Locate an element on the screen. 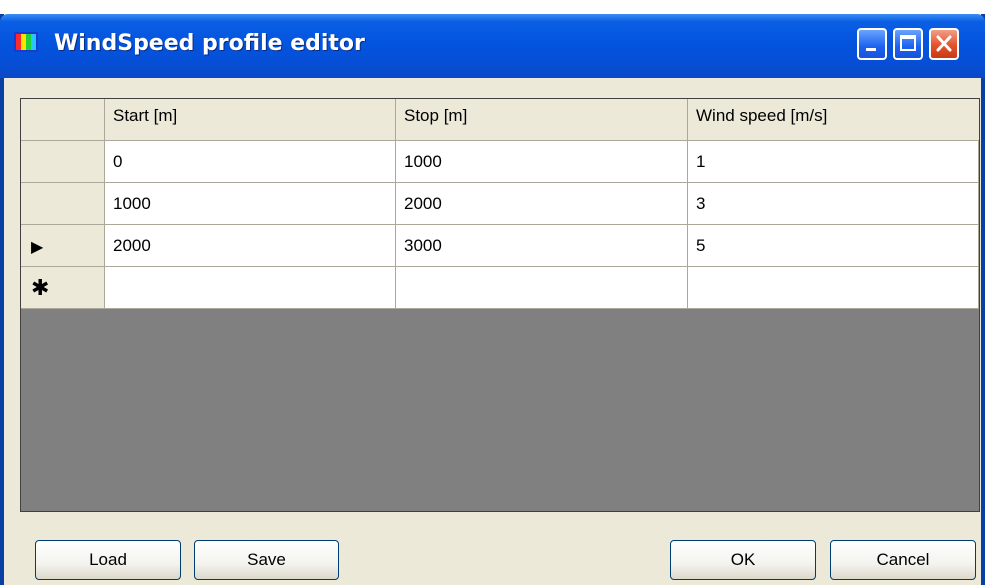 This screenshot has height=585, width=985. new-row: ✱ is located at coordinates (500, 288).